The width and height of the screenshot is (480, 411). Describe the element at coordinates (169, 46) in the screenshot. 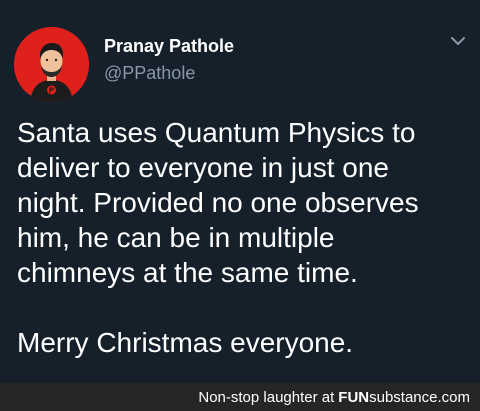

I see `author-display-name: Pranay Pathole` at that location.